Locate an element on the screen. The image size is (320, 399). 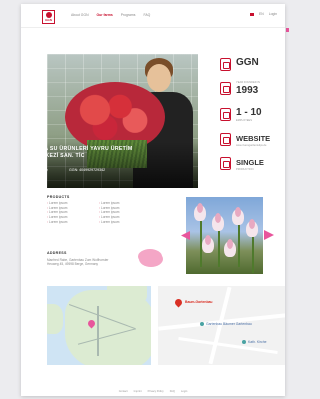
language-selector: EN is located at coordinates (261, 14).